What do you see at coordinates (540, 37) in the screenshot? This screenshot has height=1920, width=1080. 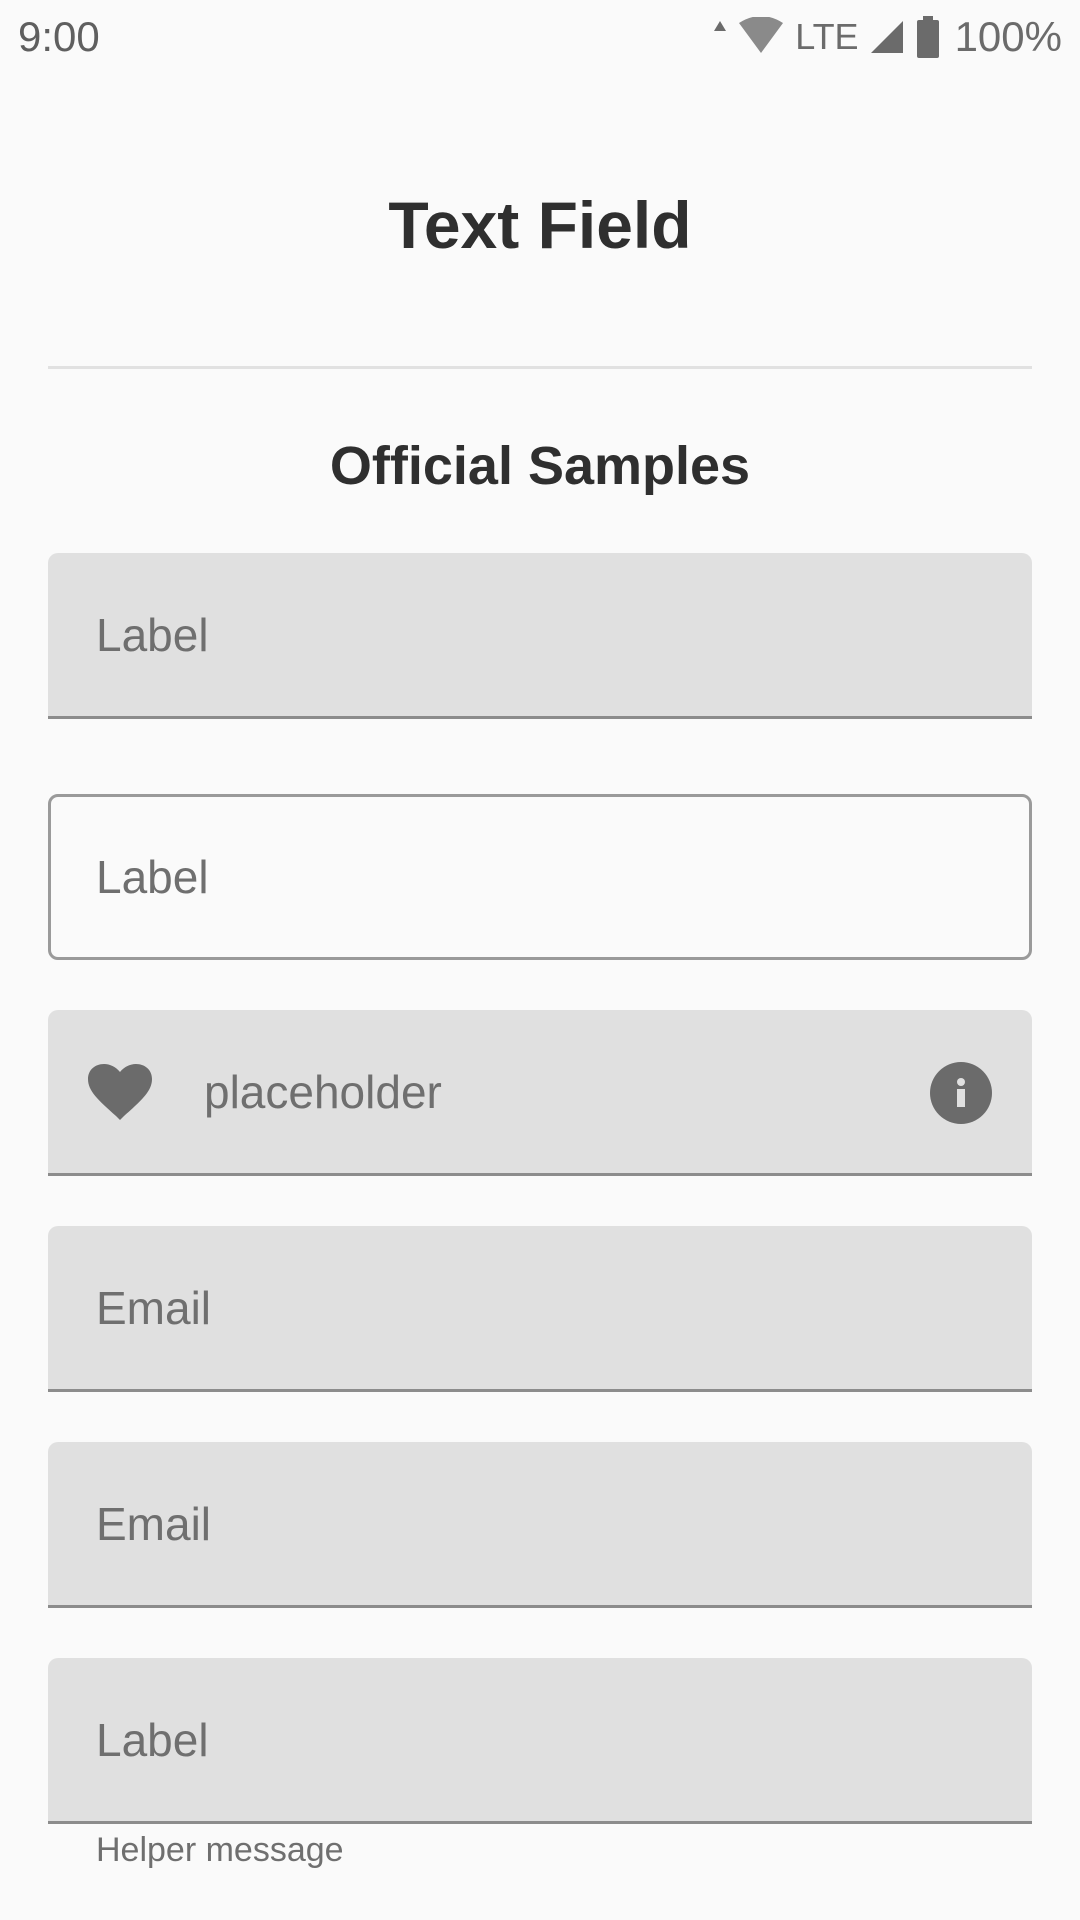 I see `status-bar: 9:00 LTE 100%` at bounding box center [540, 37].